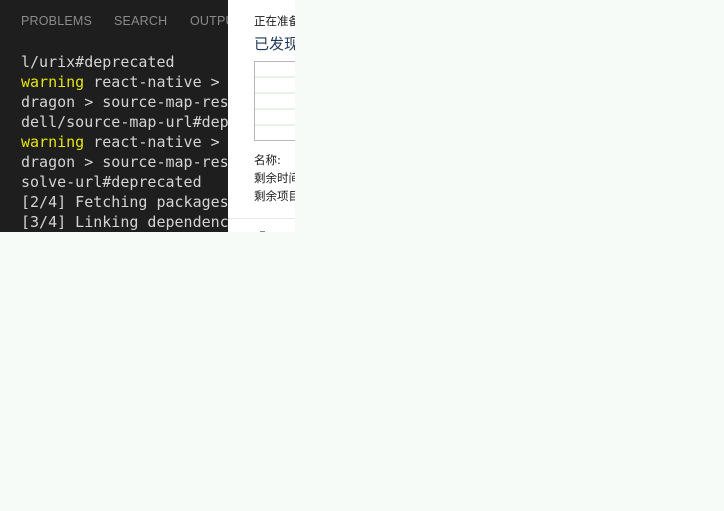  What do you see at coordinates (56, 21) in the screenshot?
I see `tab-problems: PROBLEMS` at bounding box center [56, 21].